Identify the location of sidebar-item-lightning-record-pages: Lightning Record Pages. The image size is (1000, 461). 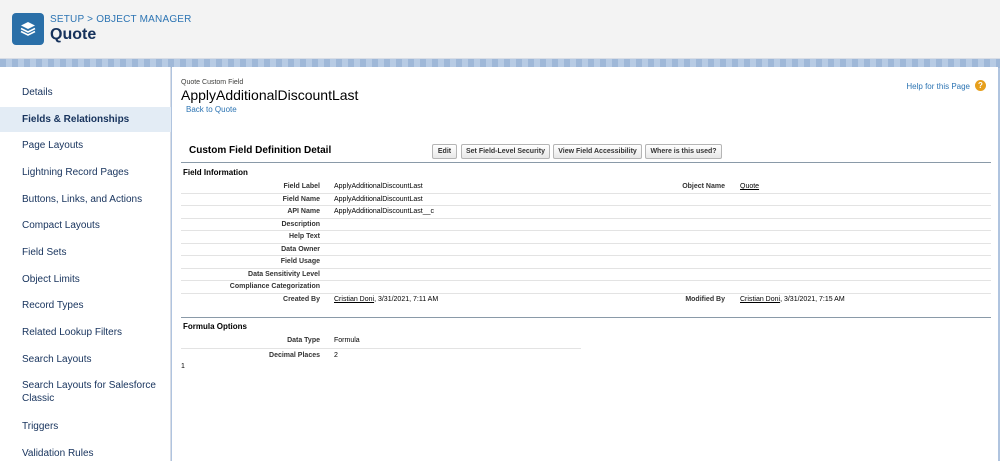
(85, 172).